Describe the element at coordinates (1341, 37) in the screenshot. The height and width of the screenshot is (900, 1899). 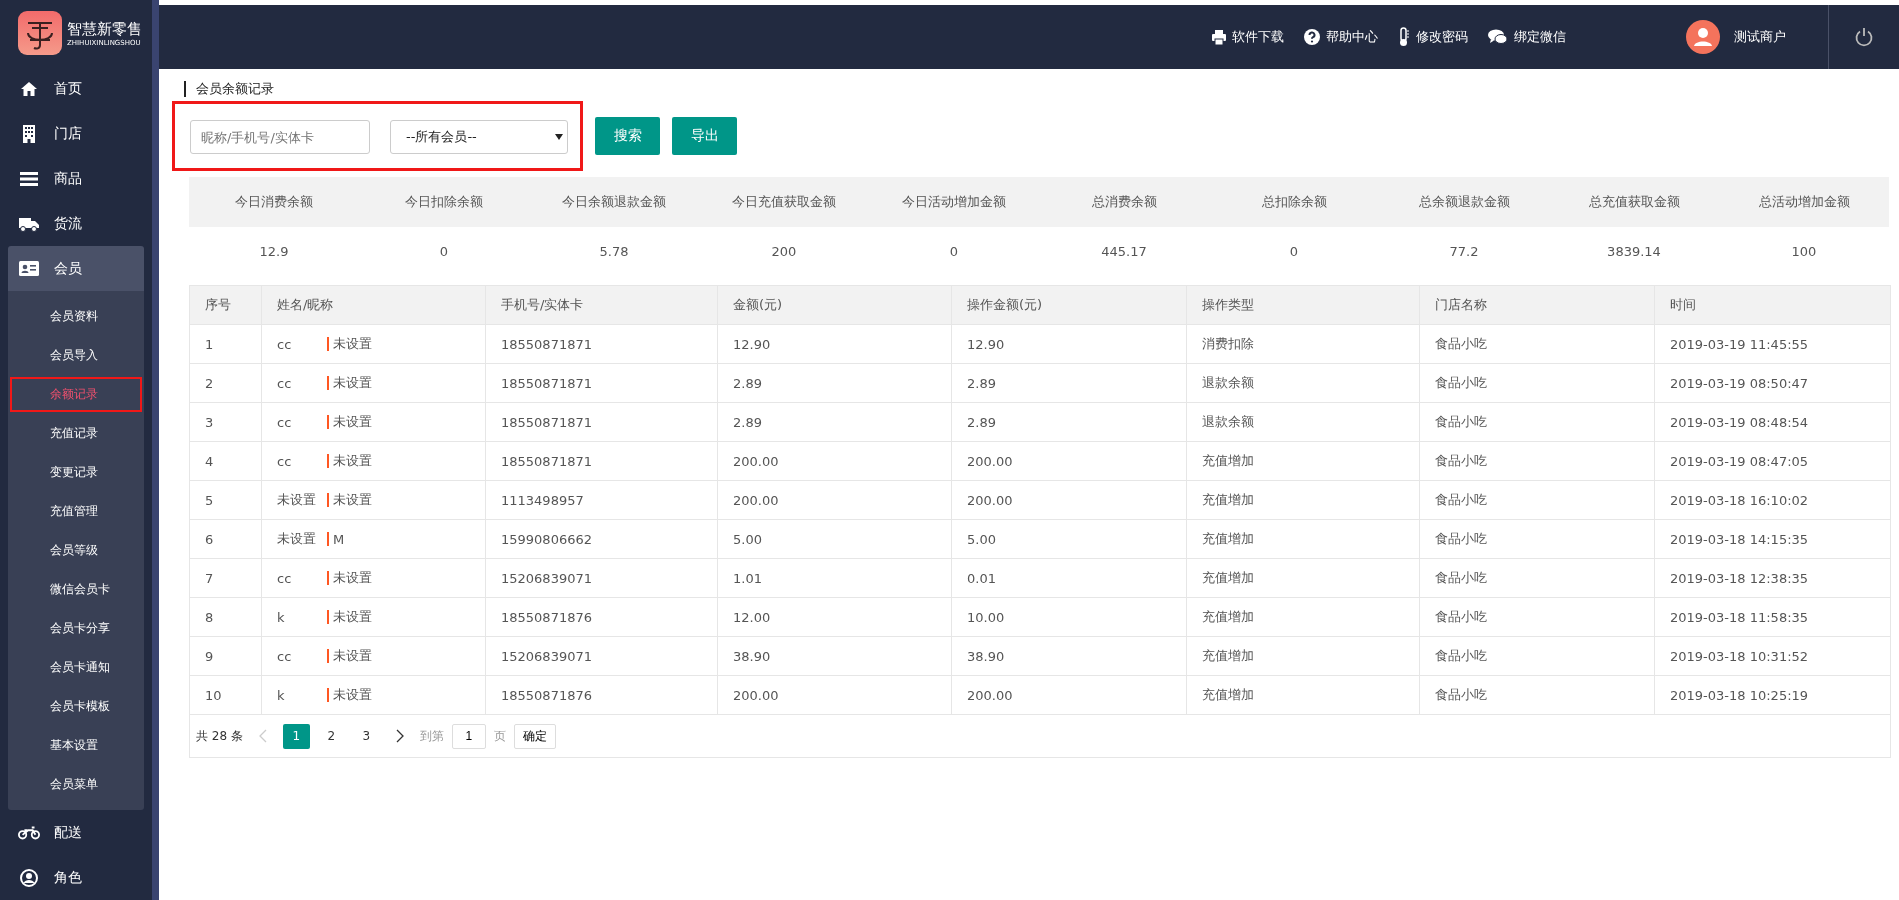
I see `header-link: 帮助中心` at that location.